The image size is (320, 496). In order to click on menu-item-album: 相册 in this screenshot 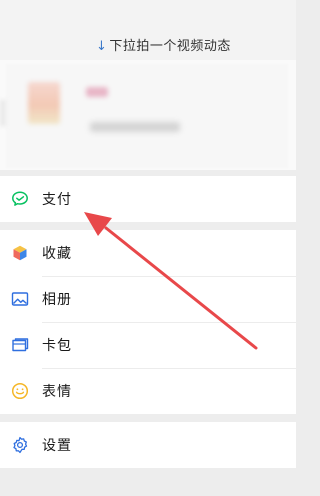, I will do `click(148, 299)`.